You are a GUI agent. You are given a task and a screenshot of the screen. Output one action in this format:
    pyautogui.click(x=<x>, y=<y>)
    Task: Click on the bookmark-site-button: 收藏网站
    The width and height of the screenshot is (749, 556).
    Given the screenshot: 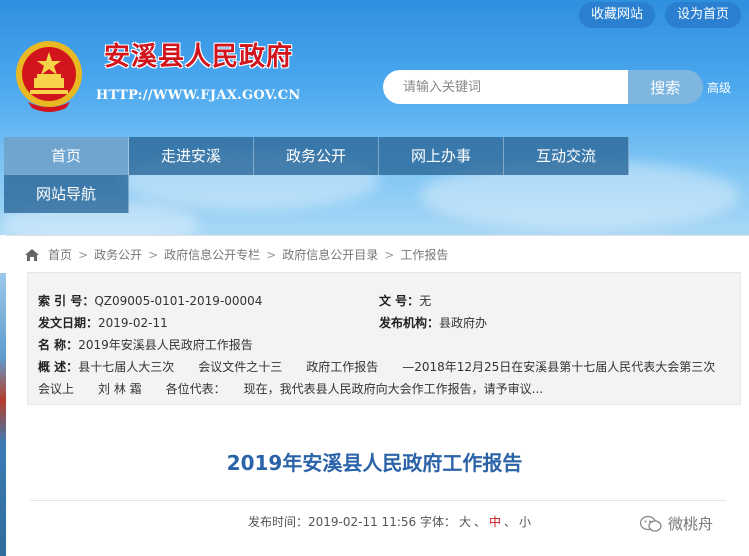 What is the action you would take?
    pyautogui.click(x=616, y=15)
    